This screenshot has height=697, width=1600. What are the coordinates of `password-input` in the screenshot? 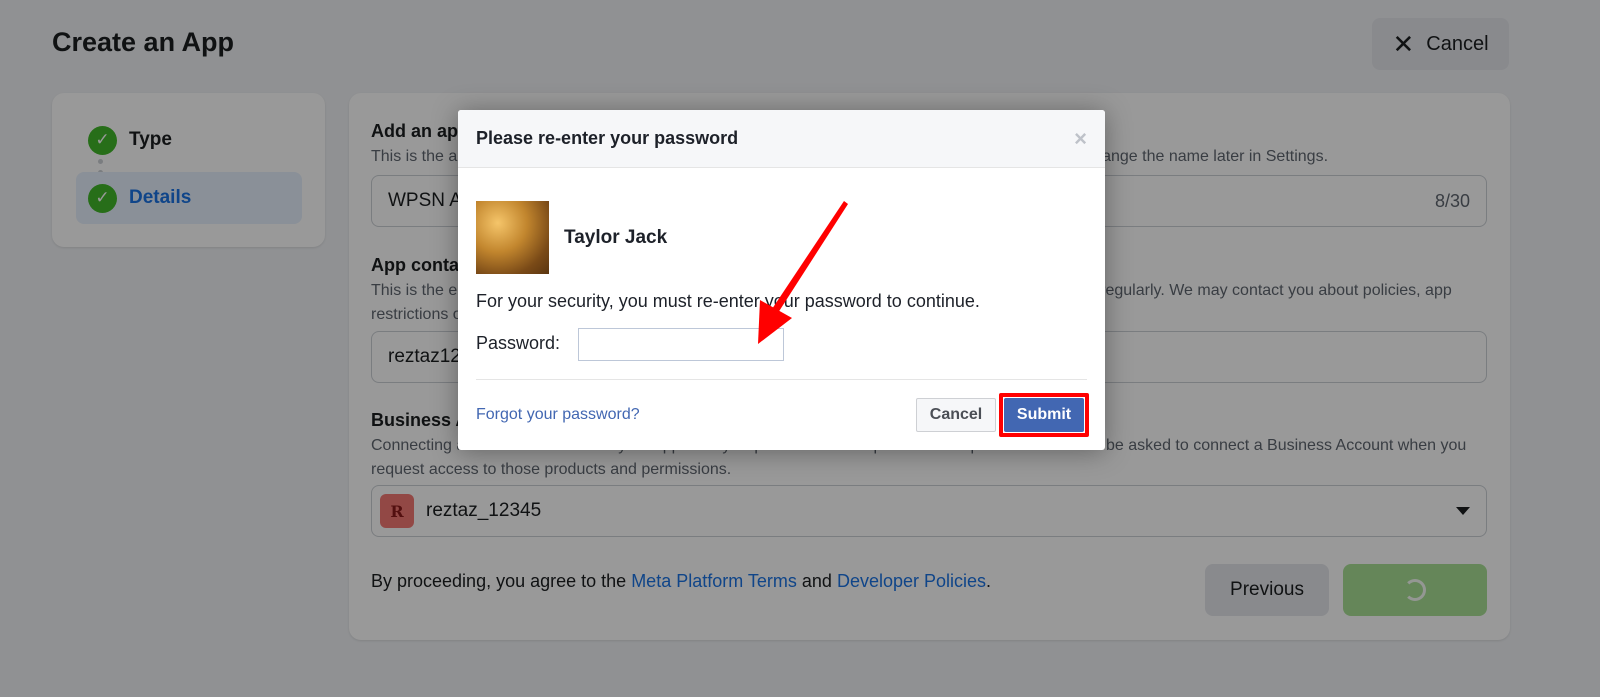 It's located at (681, 344).